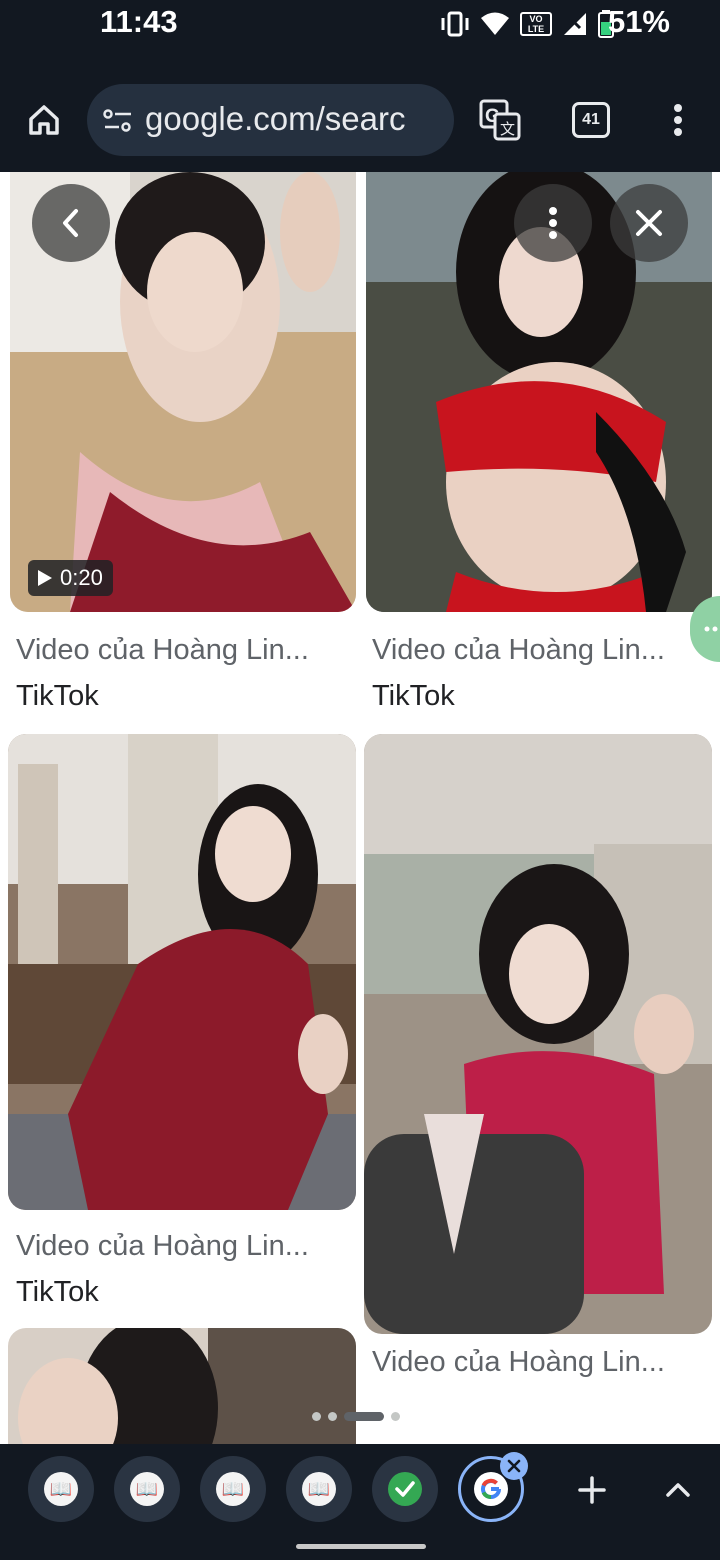  What do you see at coordinates (81, 577) in the screenshot?
I see `video-duration: 0:20` at bounding box center [81, 577].